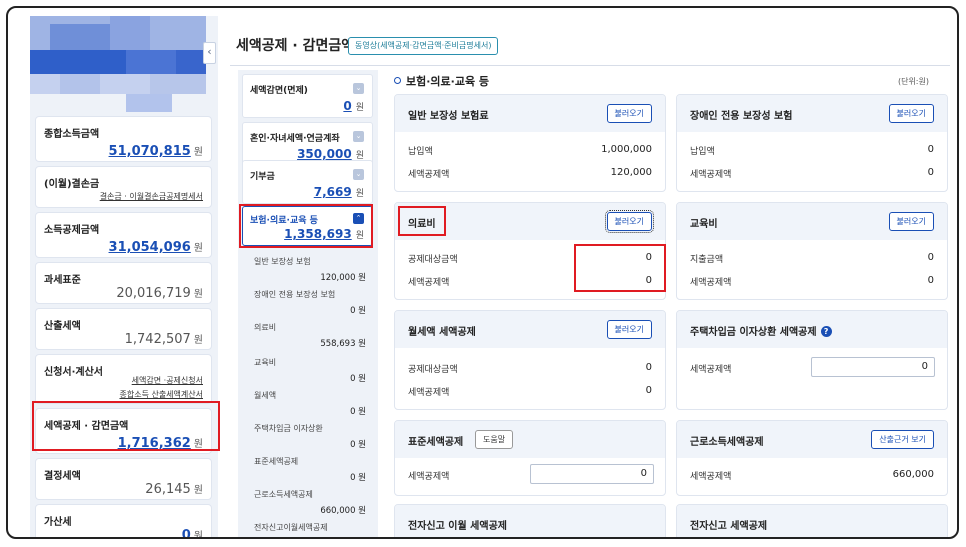 The width and height of the screenshot is (966, 547). What do you see at coordinates (494, 439) in the screenshot?
I see `help-button: 도움말` at bounding box center [494, 439].